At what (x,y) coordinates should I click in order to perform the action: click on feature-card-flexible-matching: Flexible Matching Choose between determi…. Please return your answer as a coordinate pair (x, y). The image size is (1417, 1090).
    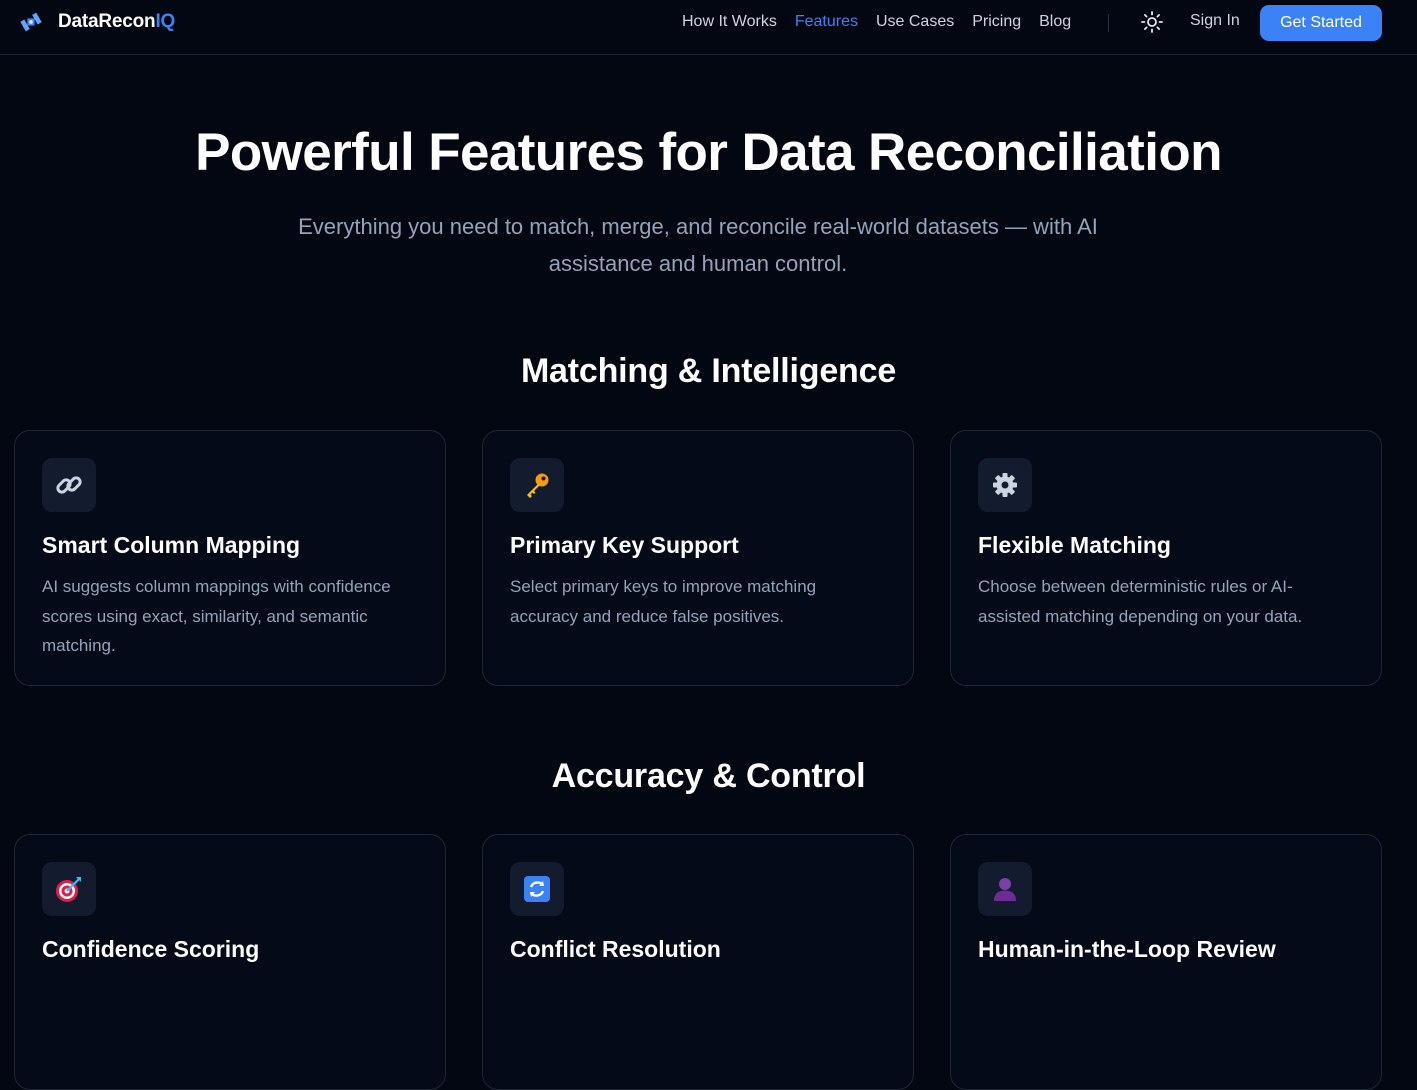
    Looking at the image, I should click on (1166, 558).